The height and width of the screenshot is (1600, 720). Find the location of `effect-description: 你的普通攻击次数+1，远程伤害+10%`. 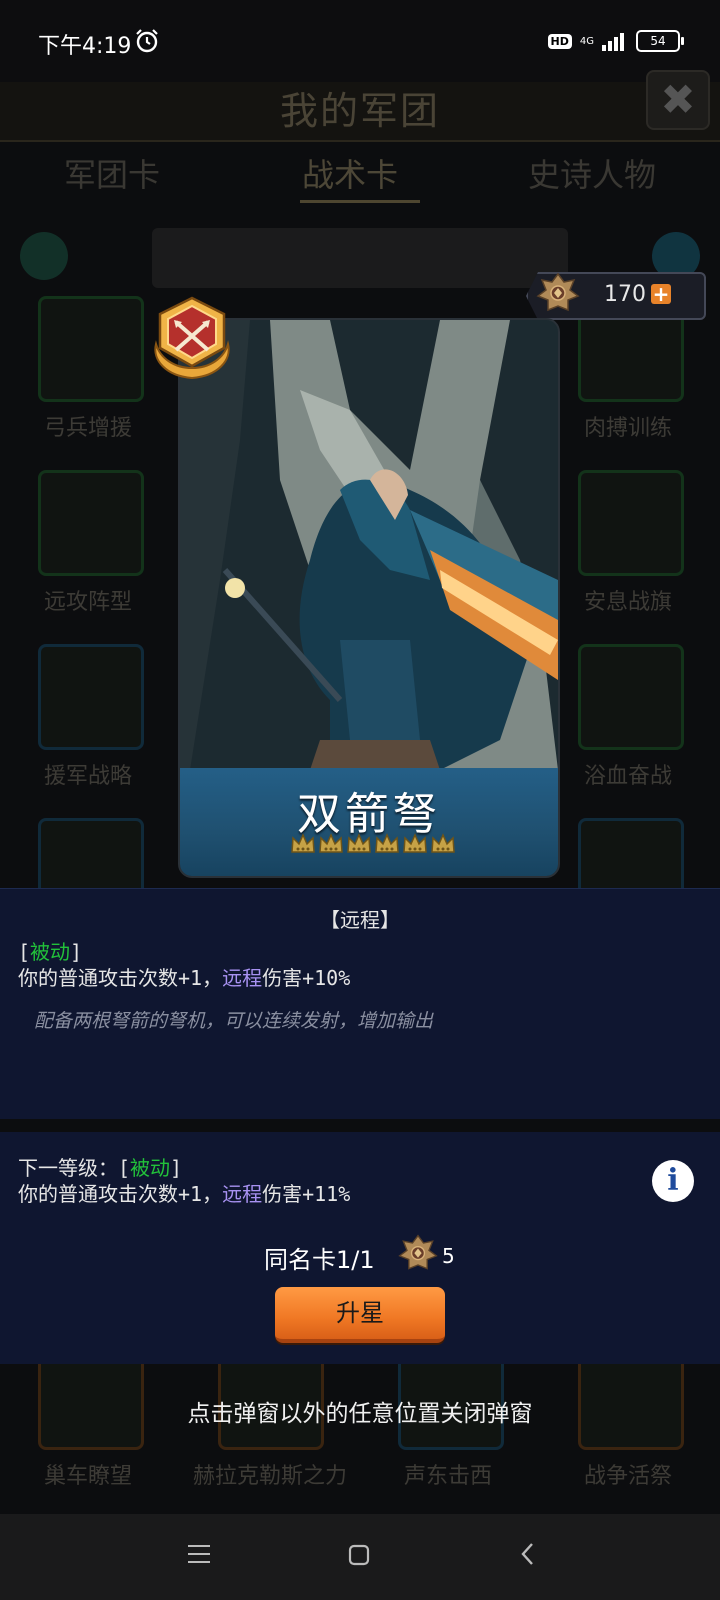

effect-description: 你的普通攻击次数+1，远程伤害+10% is located at coordinates (184, 976).